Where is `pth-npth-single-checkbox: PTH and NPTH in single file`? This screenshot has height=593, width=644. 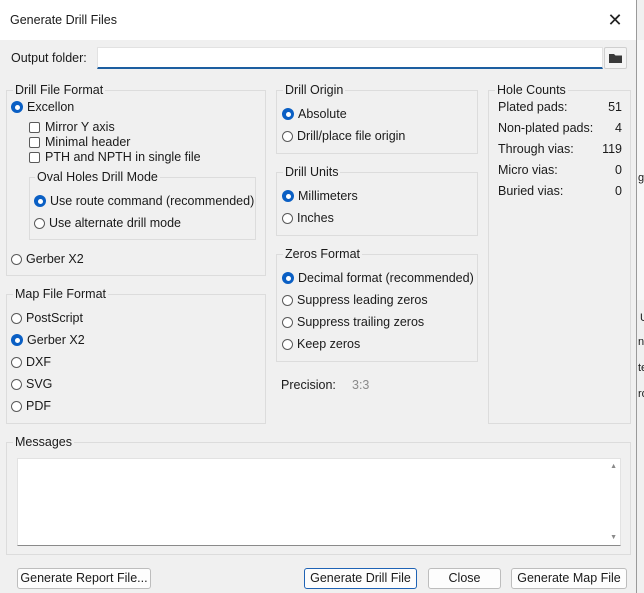
pth-npth-single-checkbox: PTH and NPTH in single file is located at coordinates (115, 157).